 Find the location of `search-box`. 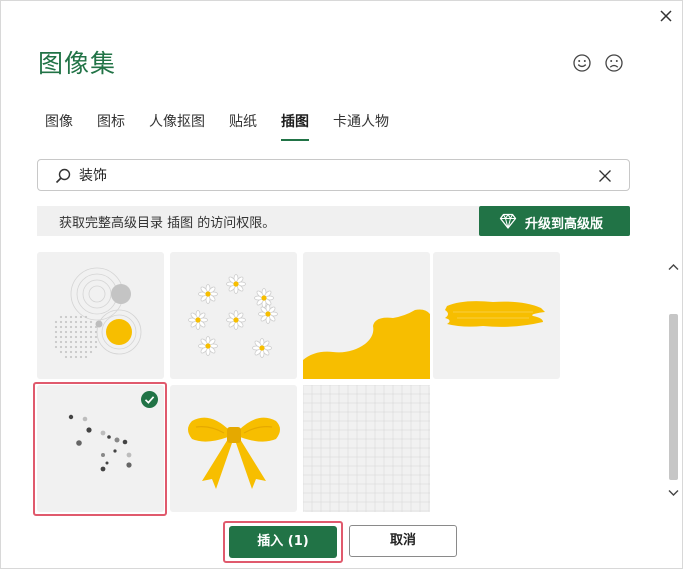

search-box is located at coordinates (333, 175).